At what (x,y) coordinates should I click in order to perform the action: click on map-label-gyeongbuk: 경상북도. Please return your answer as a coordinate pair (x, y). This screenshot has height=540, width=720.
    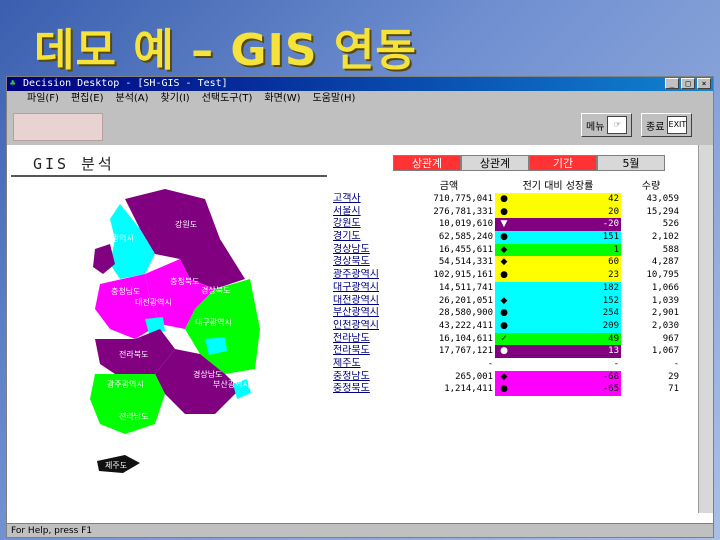
    Looking at the image, I should click on (215, 290).